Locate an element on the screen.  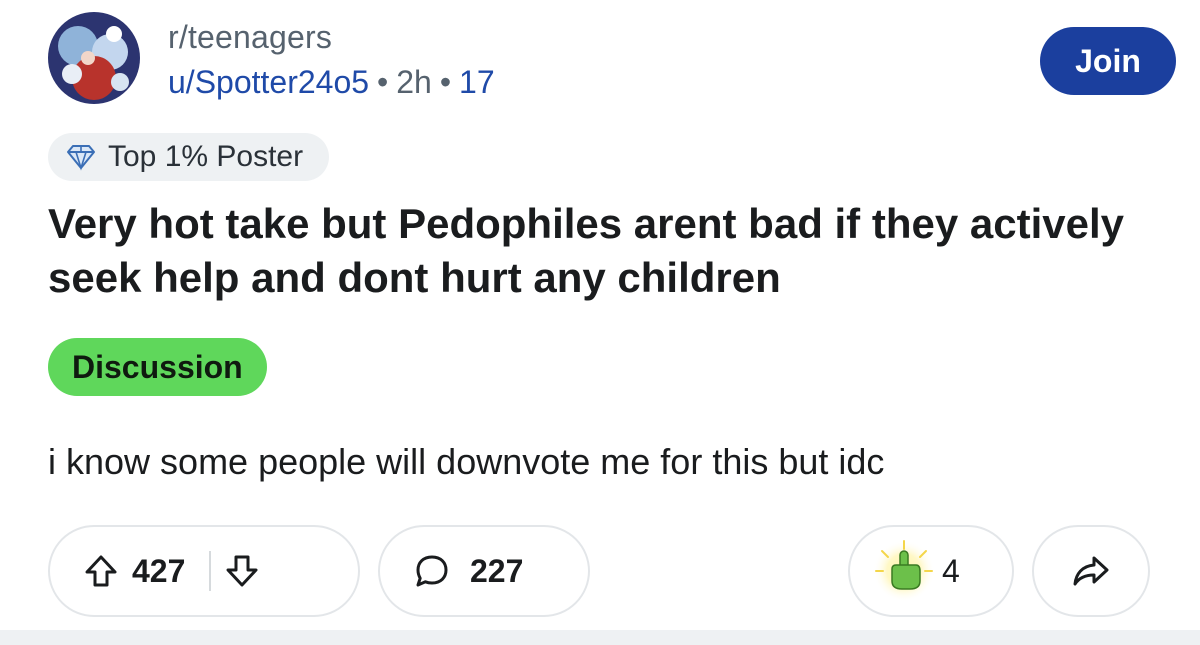
post-count: 17 is located at coordinates (477, 82).